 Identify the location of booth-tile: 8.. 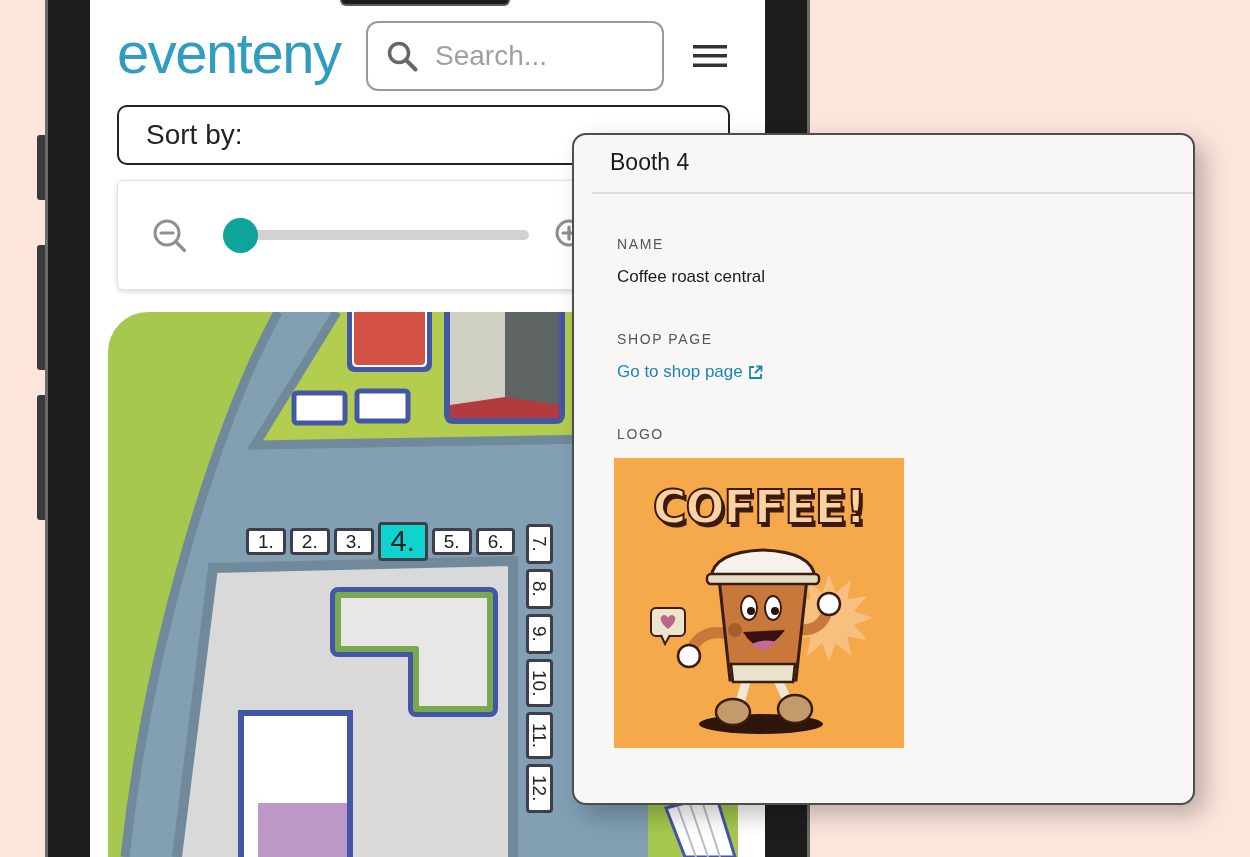
(539, 589).